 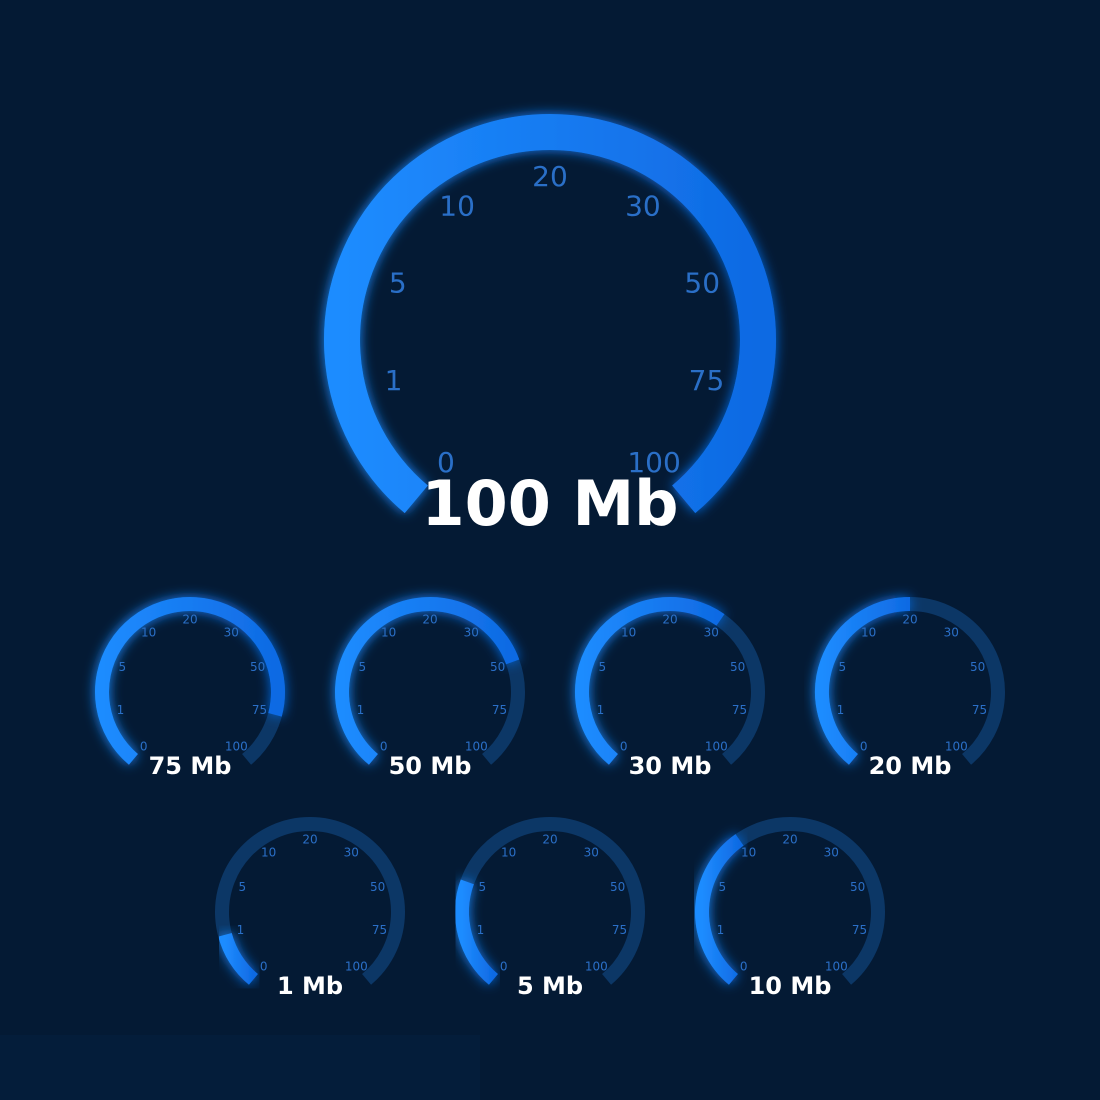 I want to click on gauge-readout: 10 Mb, so click(x=790, y=986).